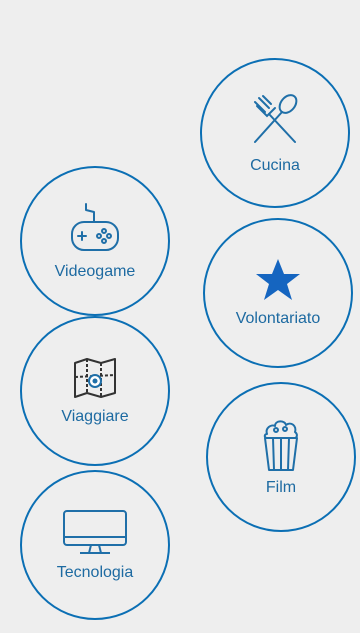  I want to click on interest-film: Film, so click(281, 457).